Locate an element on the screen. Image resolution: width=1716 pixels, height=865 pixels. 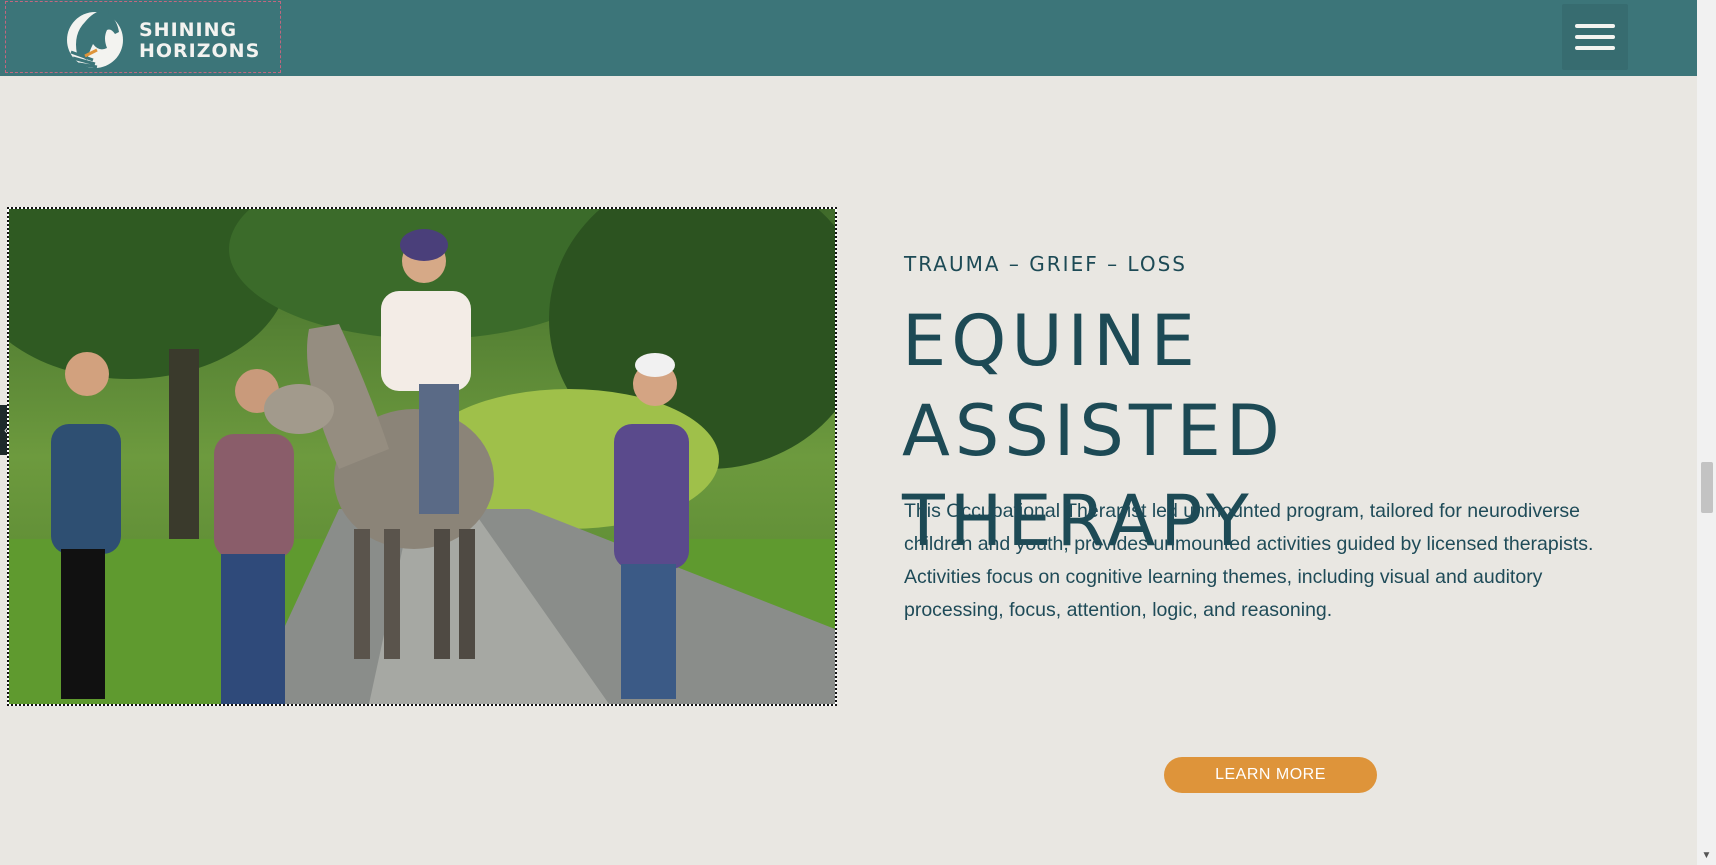
site-logo-link: SHINING HORIZONS is located at coordinates (143, 37).